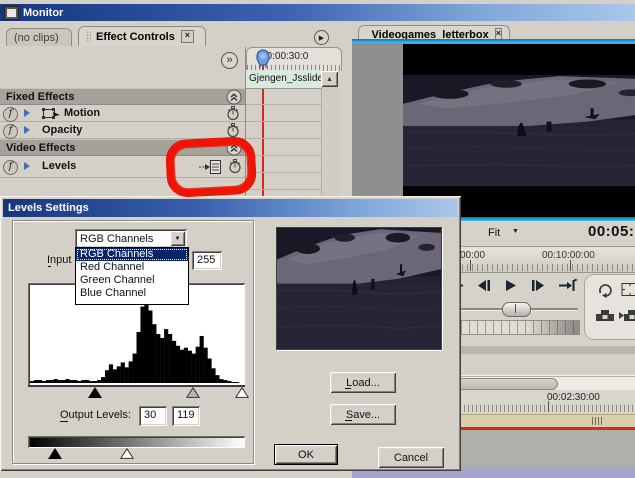 This screenshot has width=635, height=478. Describe the element at coordinates (142, 36) in the screenshot. I see `tab-effect-controls: Effect Controls ×` at that location.